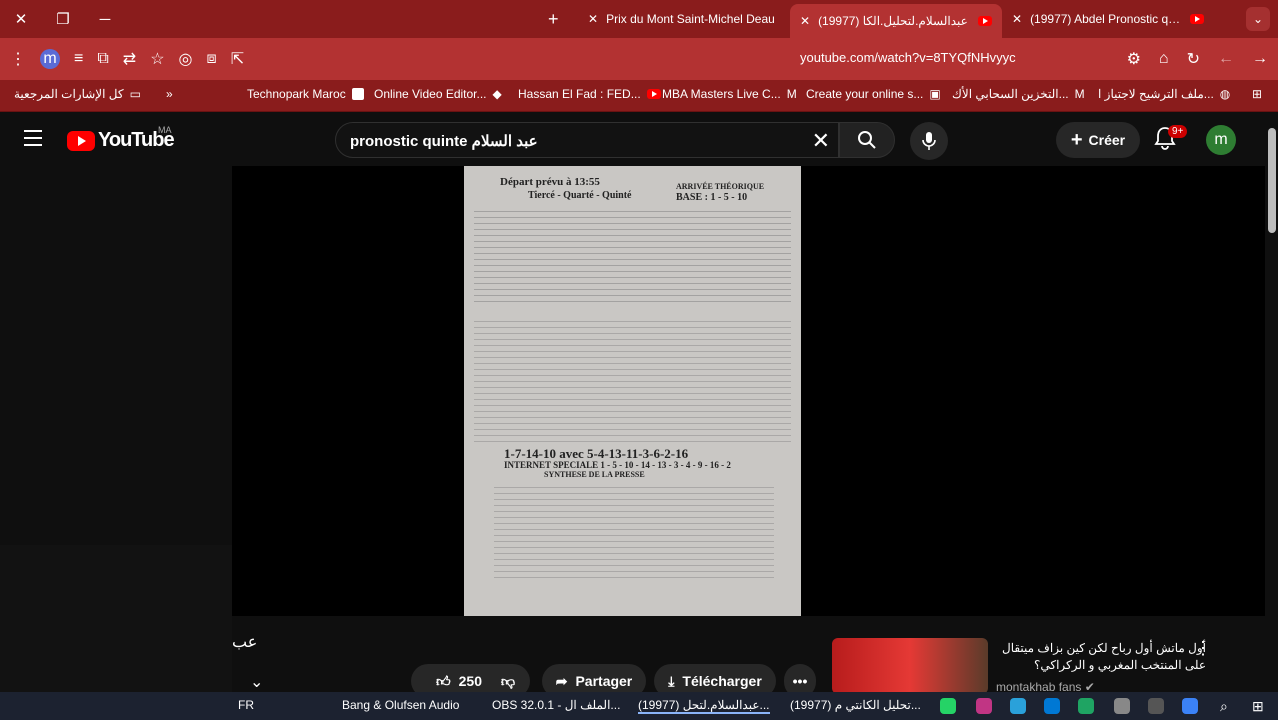  I want to click on tab-prix-mont-saint-michel: ✕ Prix du Mont Saint-Michel Deau, so click(684, 19).